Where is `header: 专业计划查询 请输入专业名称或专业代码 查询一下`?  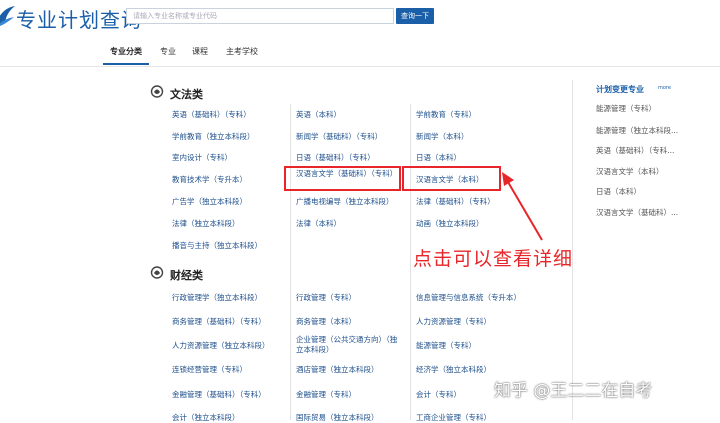 header: 专业计划查询 请输入专业名称或专业代码 查询一下 is located at coordinates (360, 17).